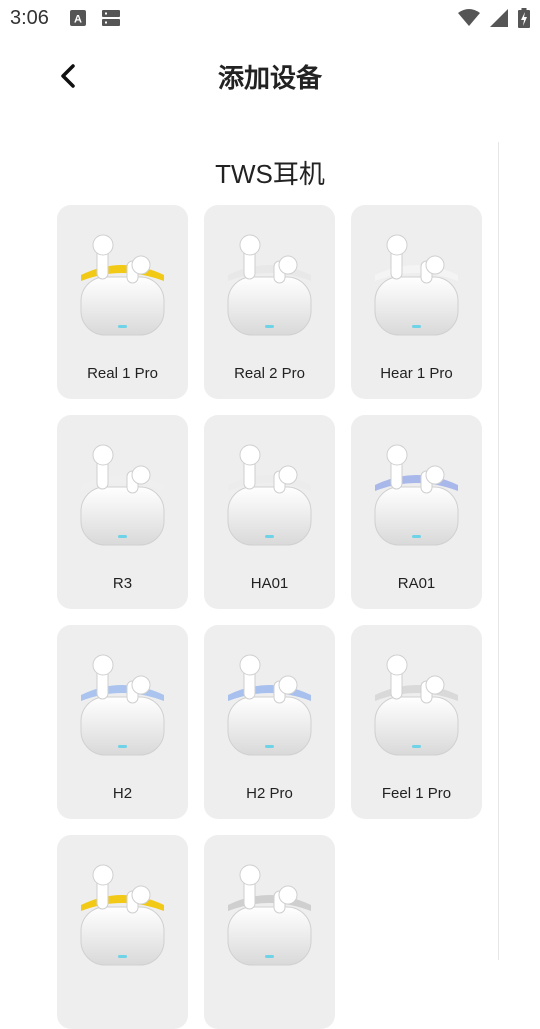  I want to click on keyboard-a-icon: A, so click(78, 18).